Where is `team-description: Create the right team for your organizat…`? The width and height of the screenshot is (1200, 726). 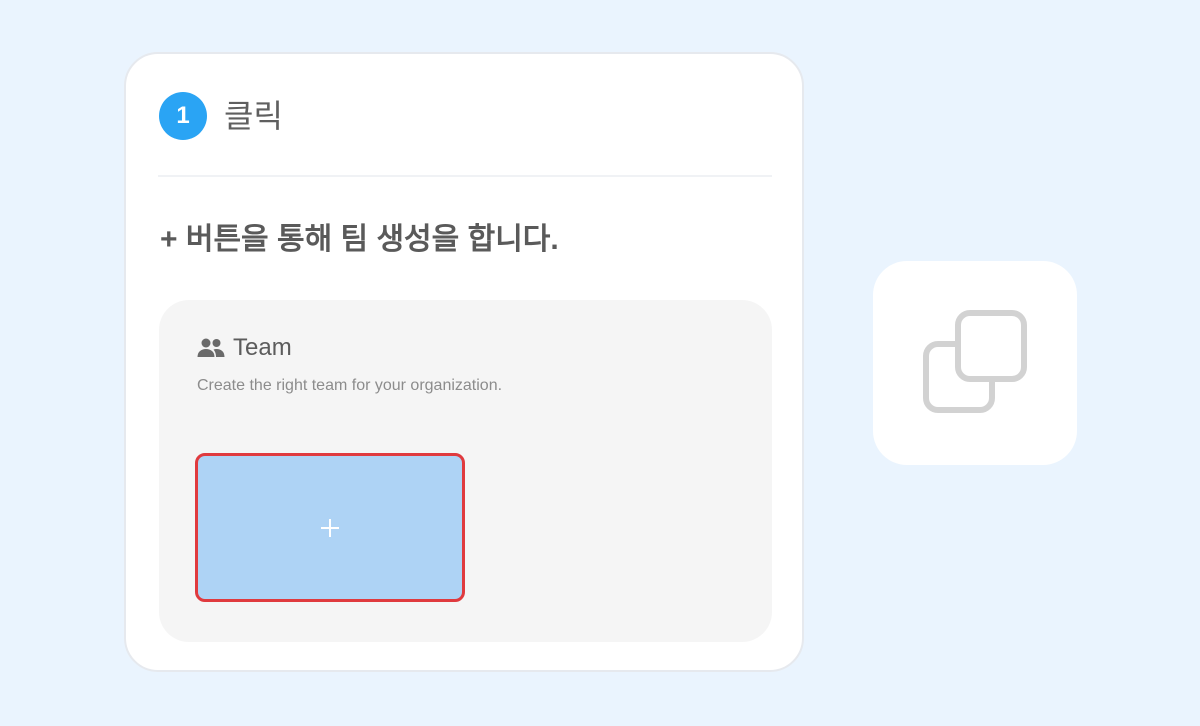 team-description: Create the right team for your organizat… is located at coordinates (350, 385).